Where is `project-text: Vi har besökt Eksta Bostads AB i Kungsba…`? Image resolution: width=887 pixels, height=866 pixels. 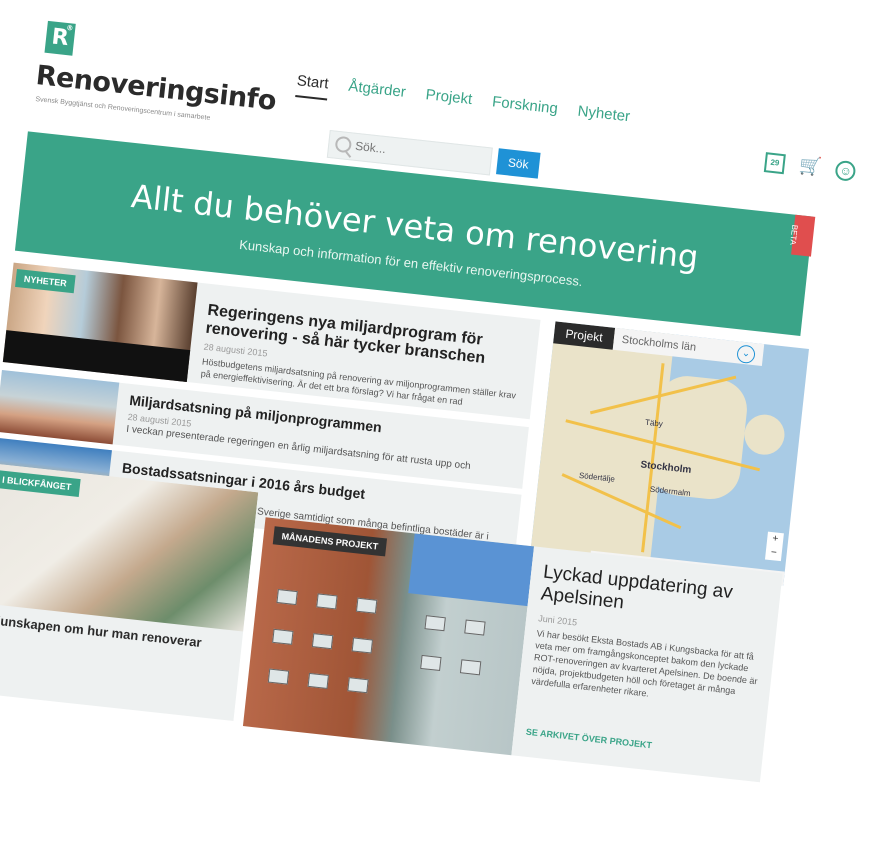 project-text: Vi har besökt Eksta Bostads AB i Kungsba… is located at coordinates (644, 663).